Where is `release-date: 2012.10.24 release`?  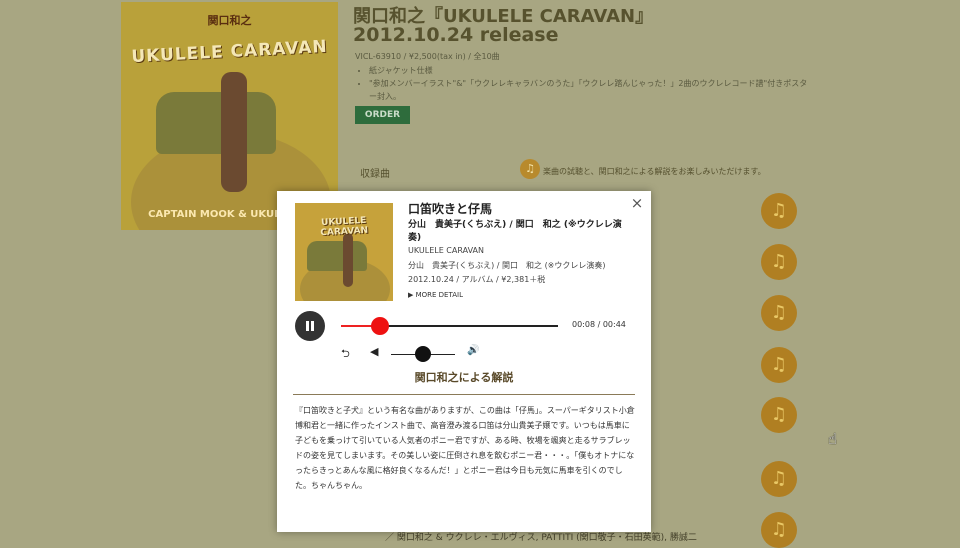 release-date: 2012.10.24 release is located at coordinates (456, 35).